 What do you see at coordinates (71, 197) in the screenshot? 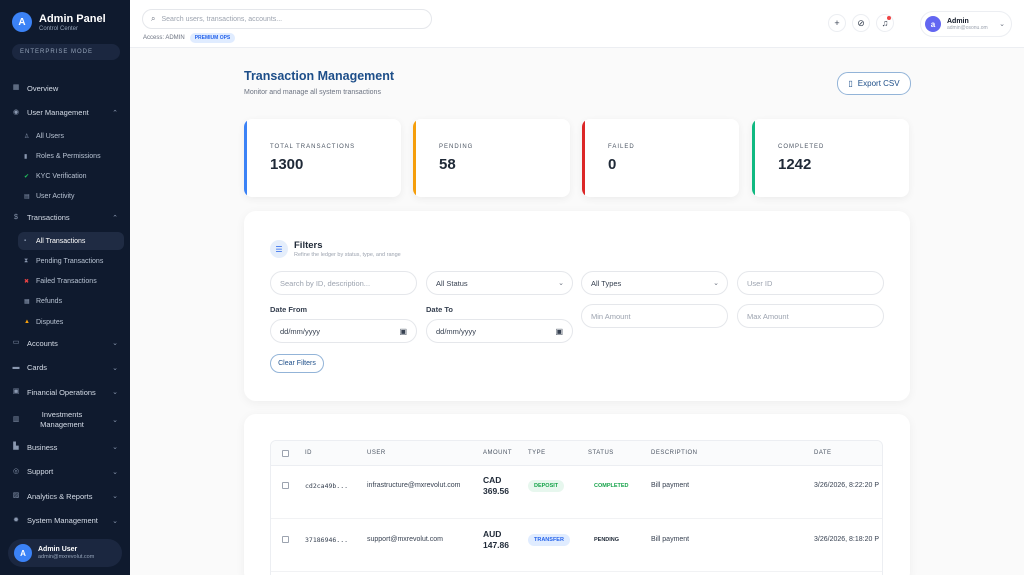
I see `sidebar-subitem-user-activity: ▤ User Activity` at bounding box center [71, 197].